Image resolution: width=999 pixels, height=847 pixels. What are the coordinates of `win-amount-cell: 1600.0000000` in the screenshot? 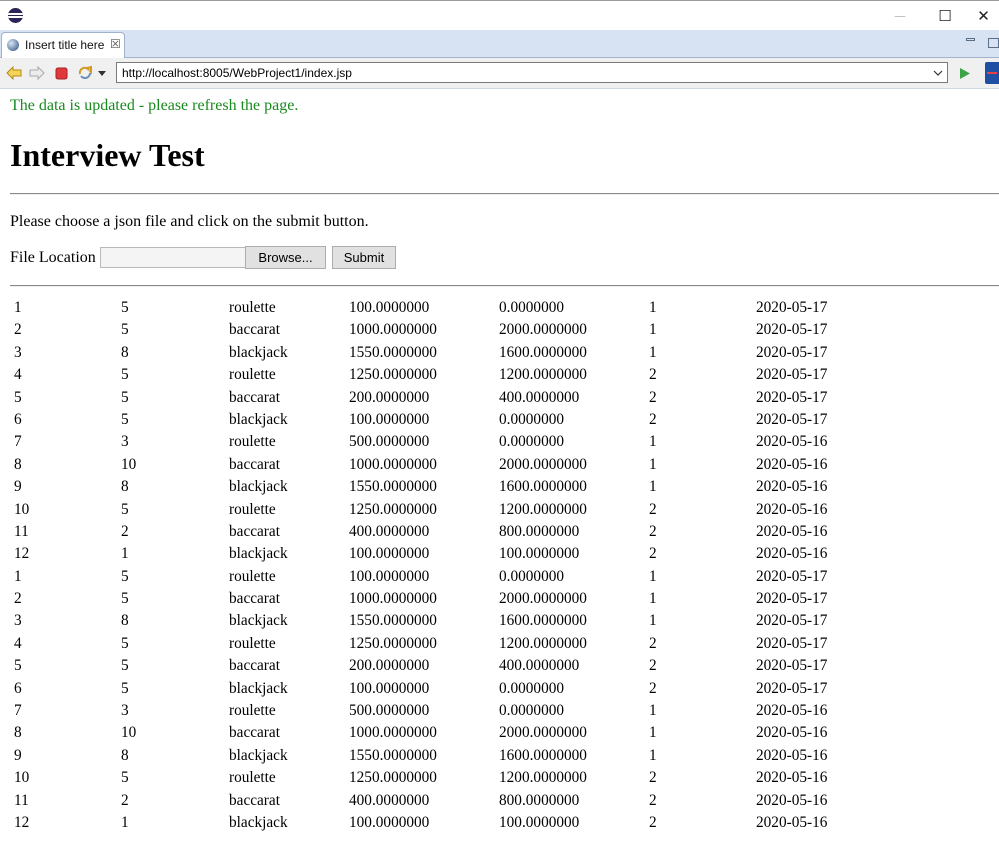 It's located at (543, 487).